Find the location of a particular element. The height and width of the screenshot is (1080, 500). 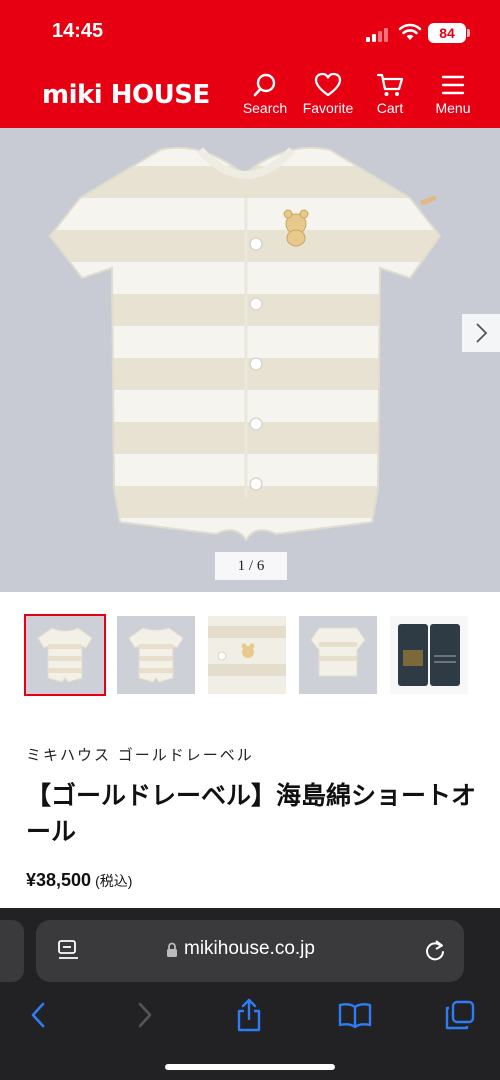

brand-logo: miki HOUSE is located at coordinates (126, 95).